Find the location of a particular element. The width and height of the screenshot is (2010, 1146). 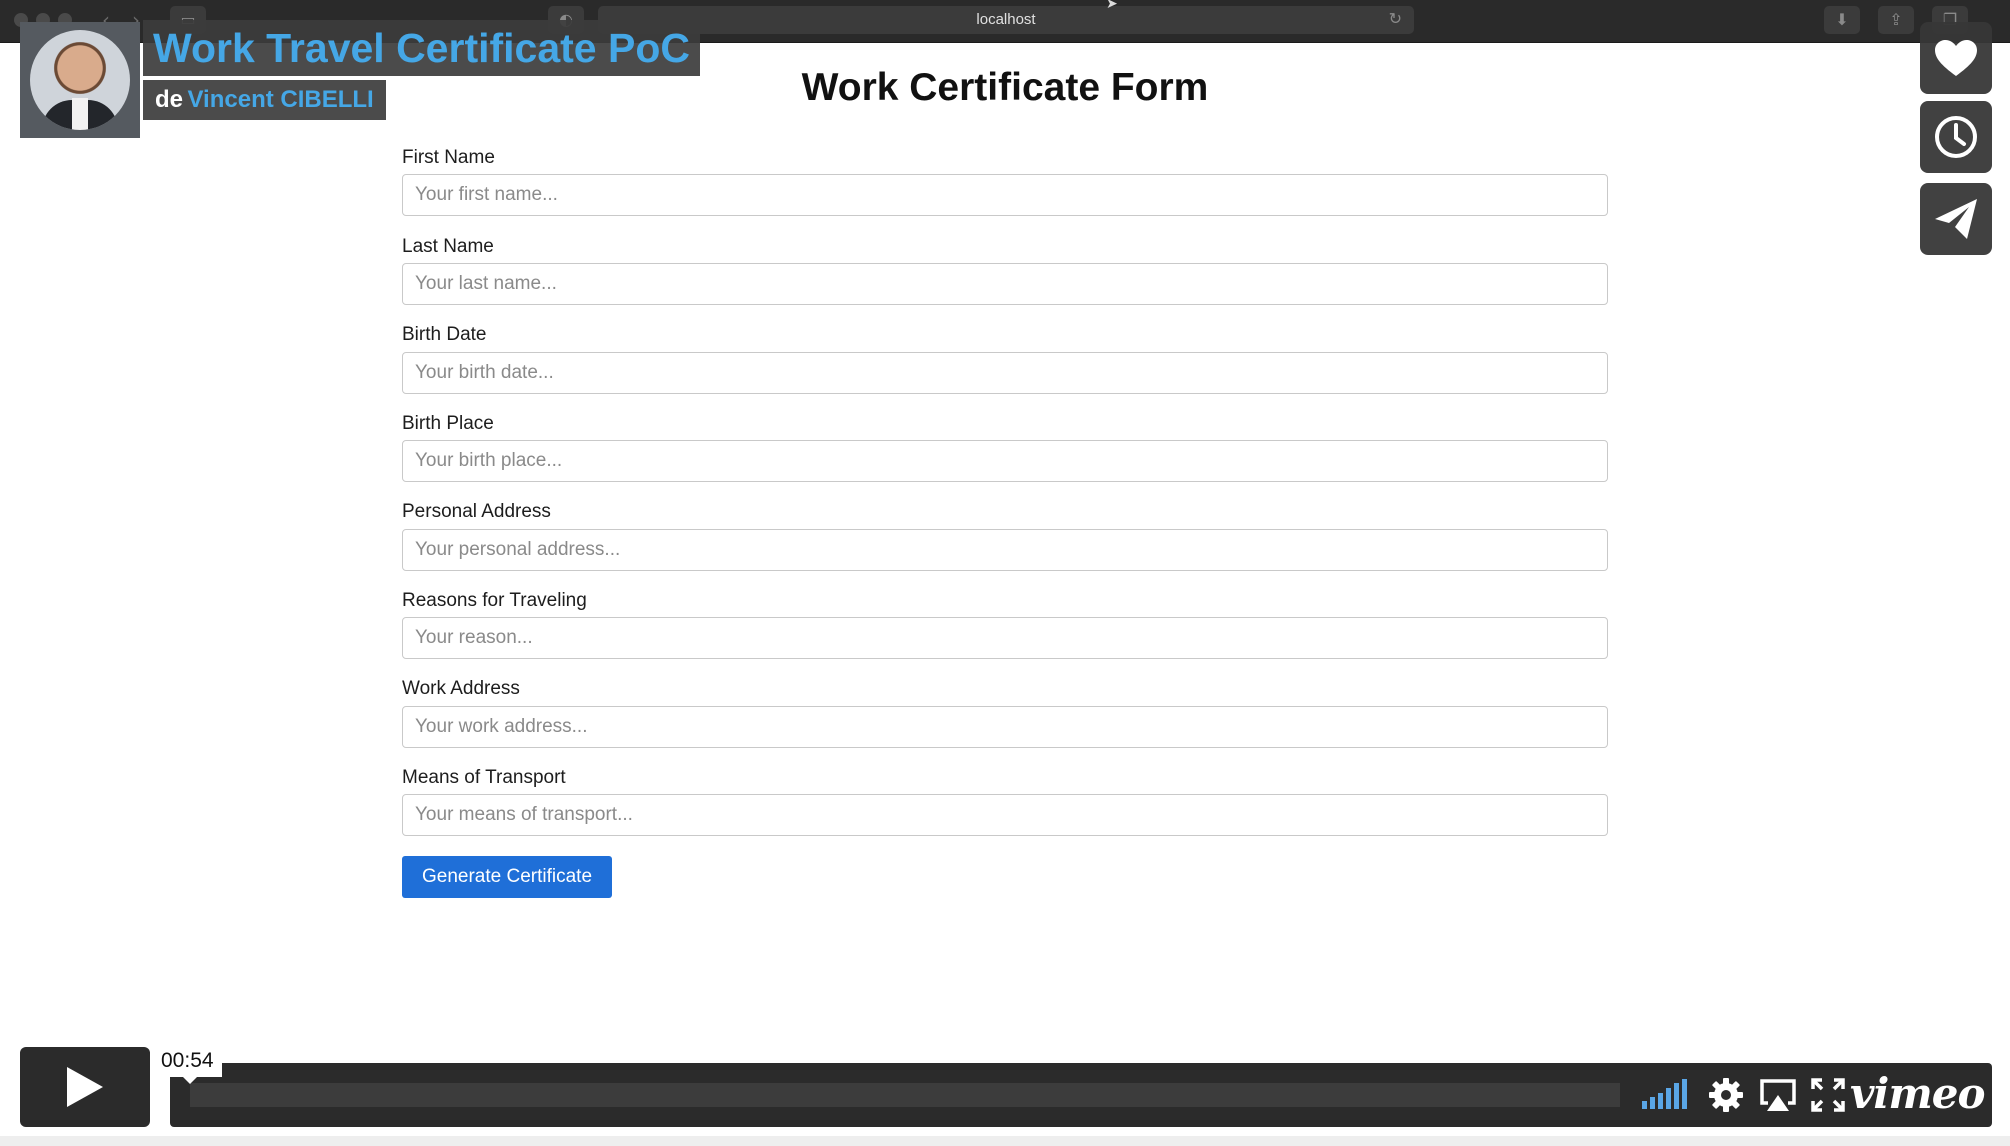

transport-input is located at coordinates (1005, 815).